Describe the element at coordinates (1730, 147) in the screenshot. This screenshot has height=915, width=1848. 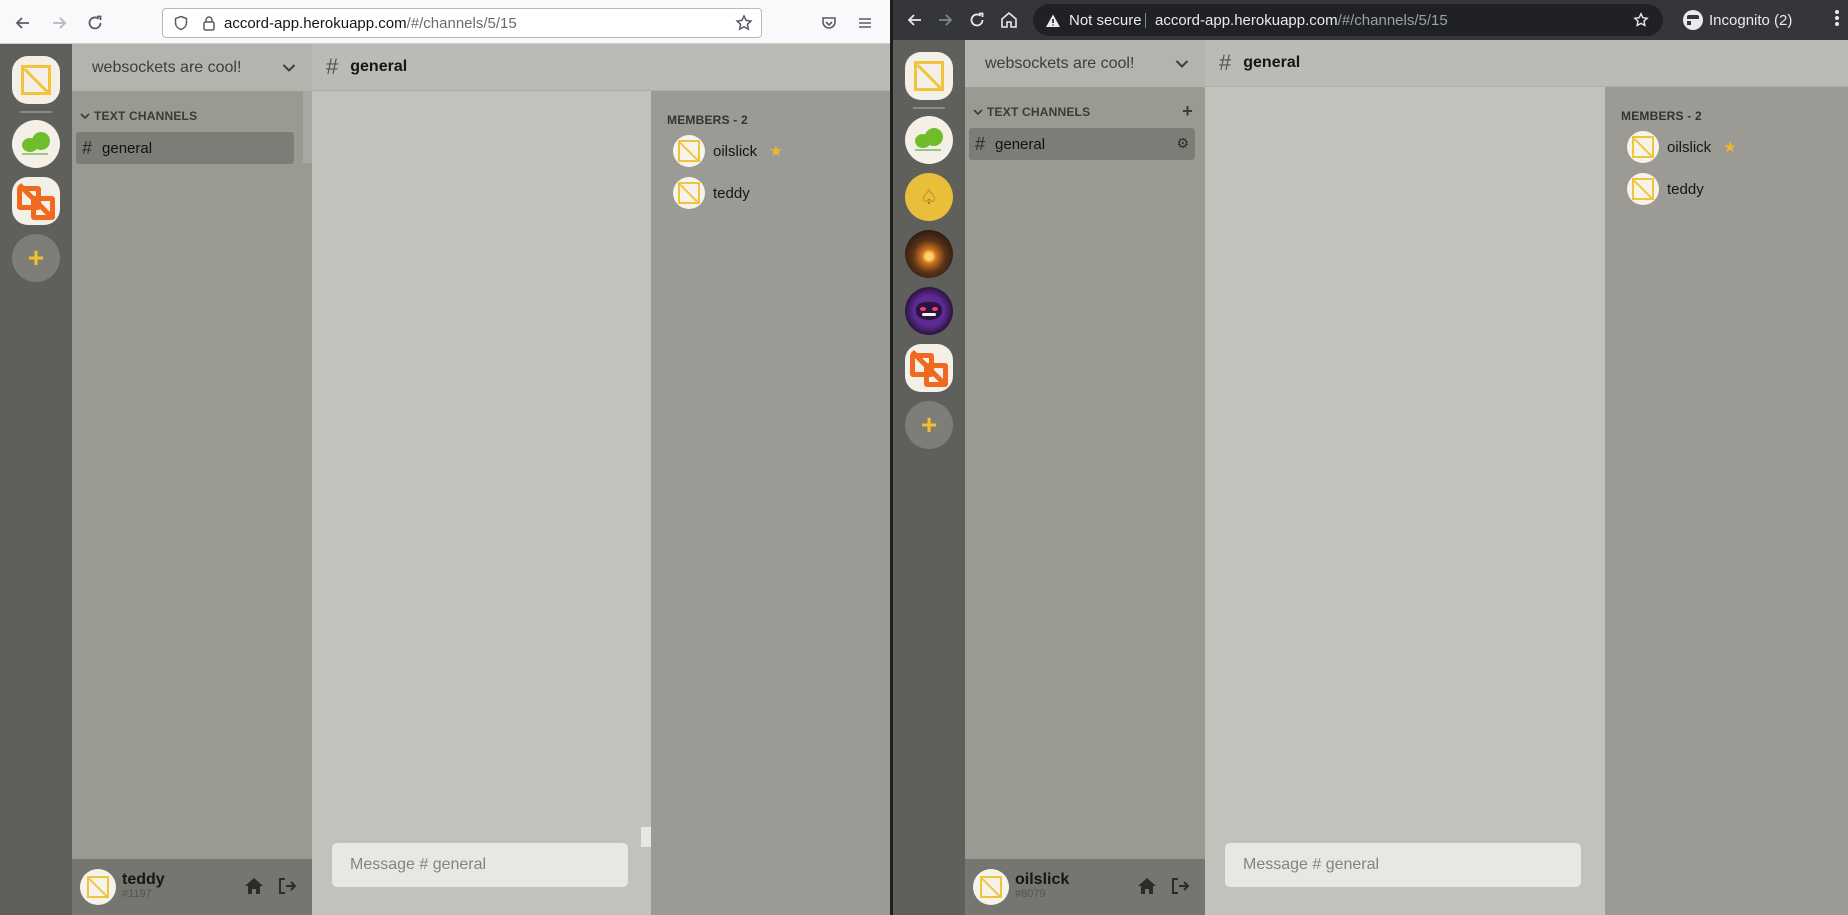
I see `star-icon: ★` at that location.